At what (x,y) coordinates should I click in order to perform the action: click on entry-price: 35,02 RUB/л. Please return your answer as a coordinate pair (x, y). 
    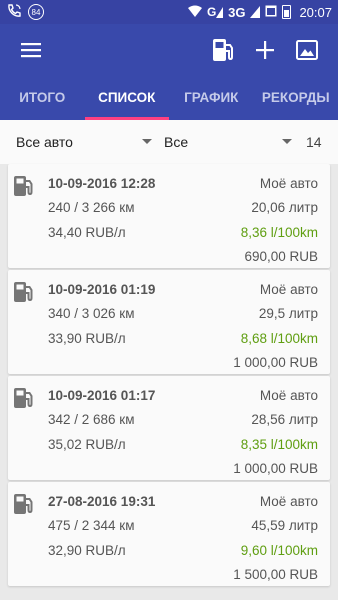
    Looking at the image, I should click on (87, 444).